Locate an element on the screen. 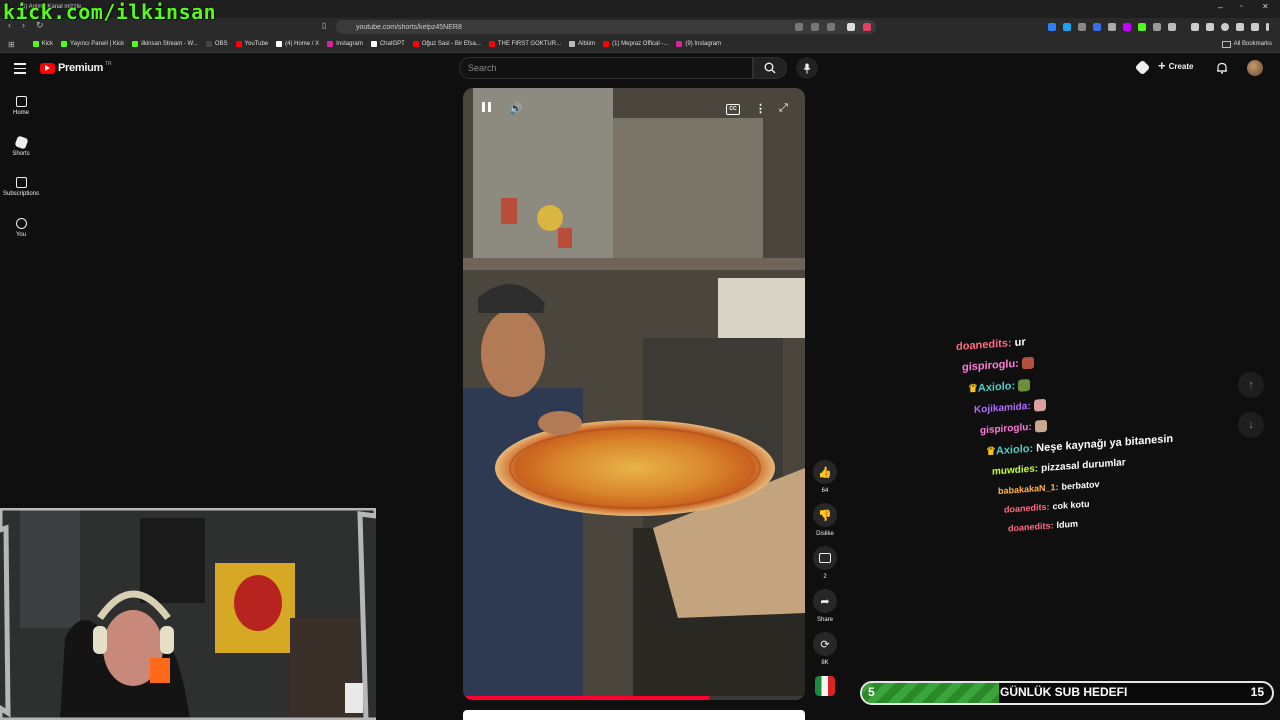 The height and width of the screenshot is (720, 1280). notifications-bell-icon is located at coordinates (1222, 68).